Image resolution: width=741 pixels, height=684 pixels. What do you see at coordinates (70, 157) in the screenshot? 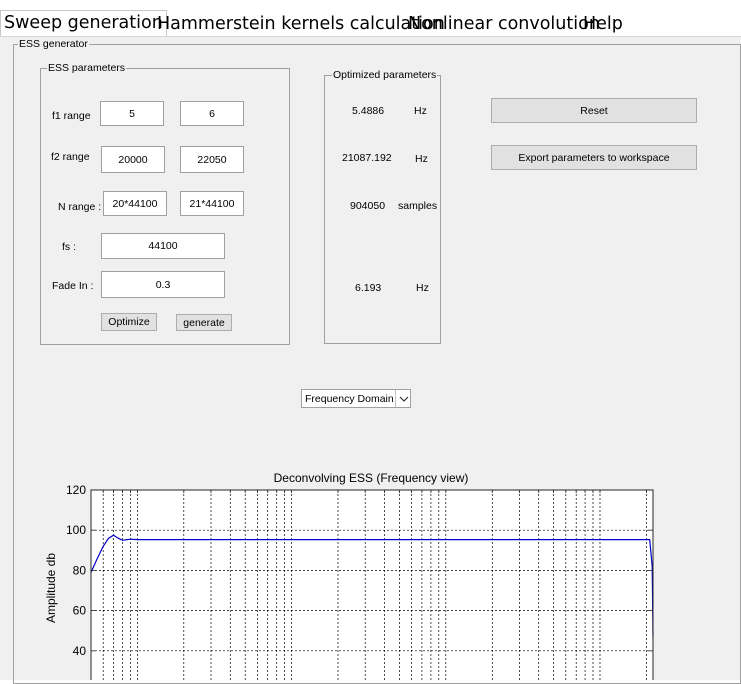
I see `f2-range-label: f2 range` at bounding box center [70, 157].